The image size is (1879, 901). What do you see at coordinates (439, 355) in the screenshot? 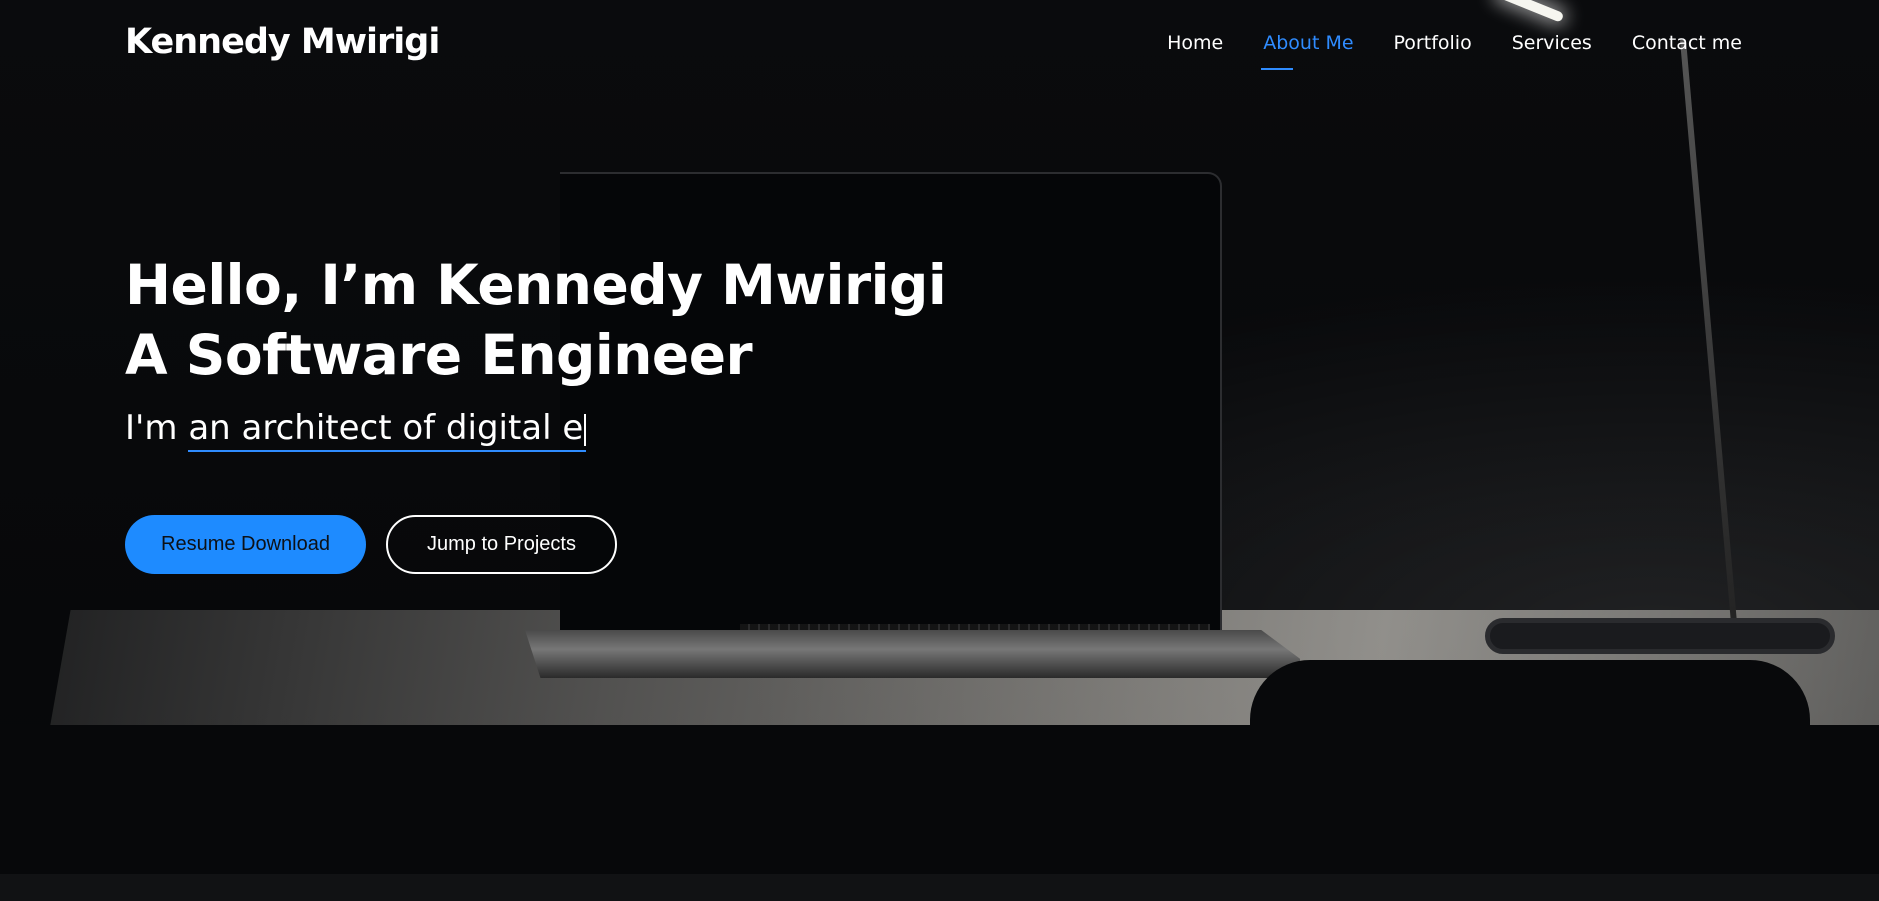
I see `hero-title-line-2: A Software Engineer` at bounding box center [439, 355].